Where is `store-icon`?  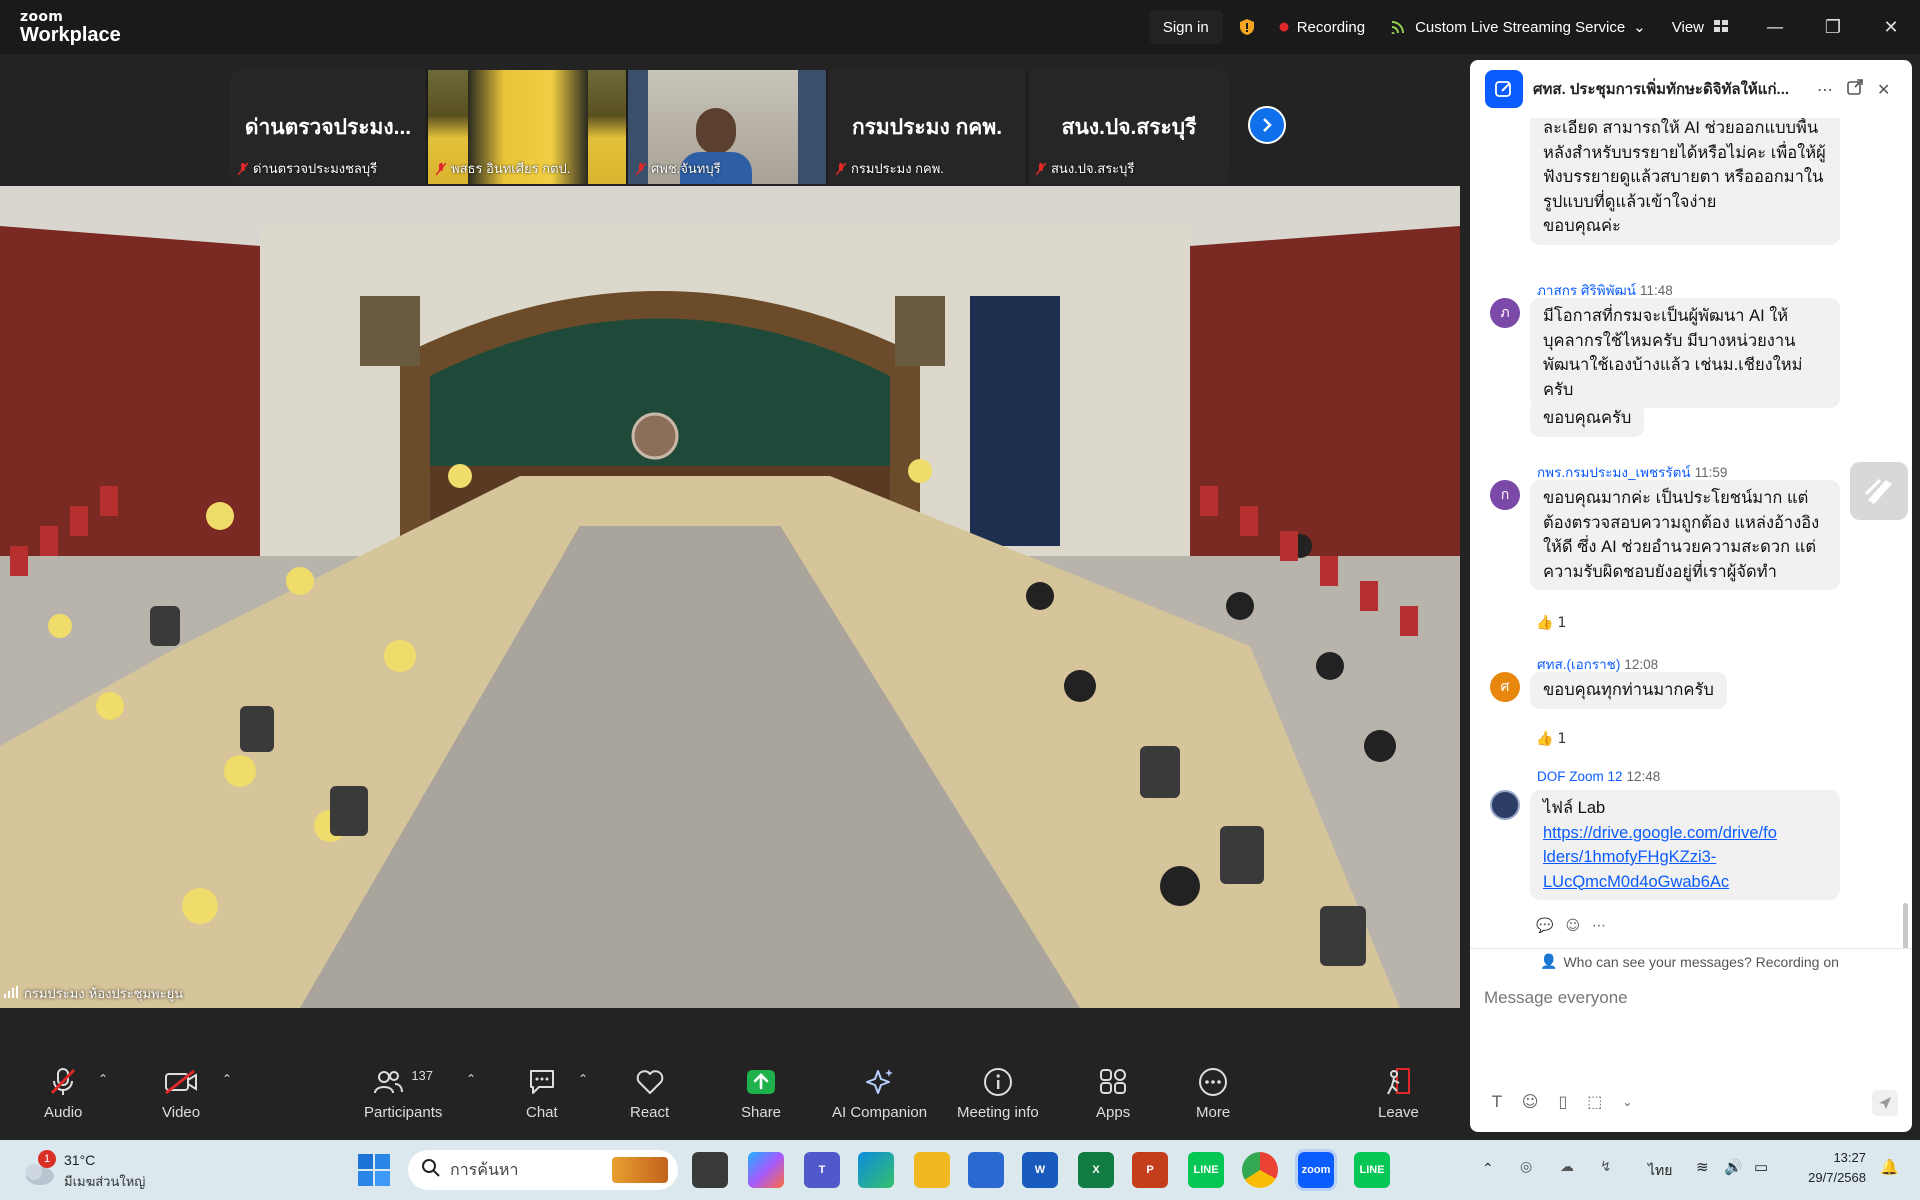
store-icon is located at coordinates (986, 1170).